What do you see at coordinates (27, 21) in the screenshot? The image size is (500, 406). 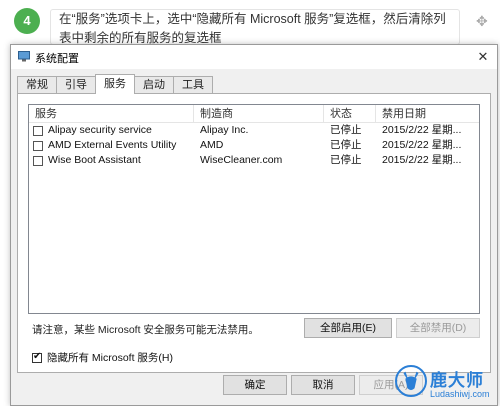 I see `step-number-badge: 4` at bounding box center [27, 21].